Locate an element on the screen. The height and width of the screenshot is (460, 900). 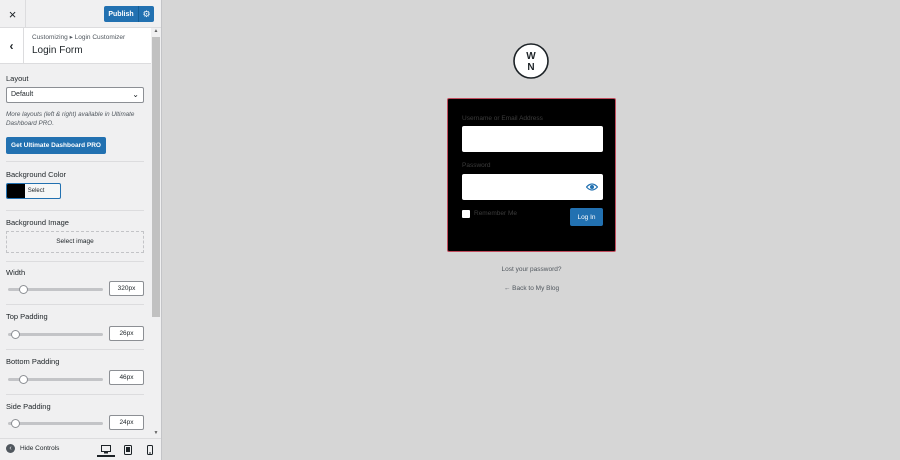
username-label: Username or Email Address is located at coordinates (502, 118).